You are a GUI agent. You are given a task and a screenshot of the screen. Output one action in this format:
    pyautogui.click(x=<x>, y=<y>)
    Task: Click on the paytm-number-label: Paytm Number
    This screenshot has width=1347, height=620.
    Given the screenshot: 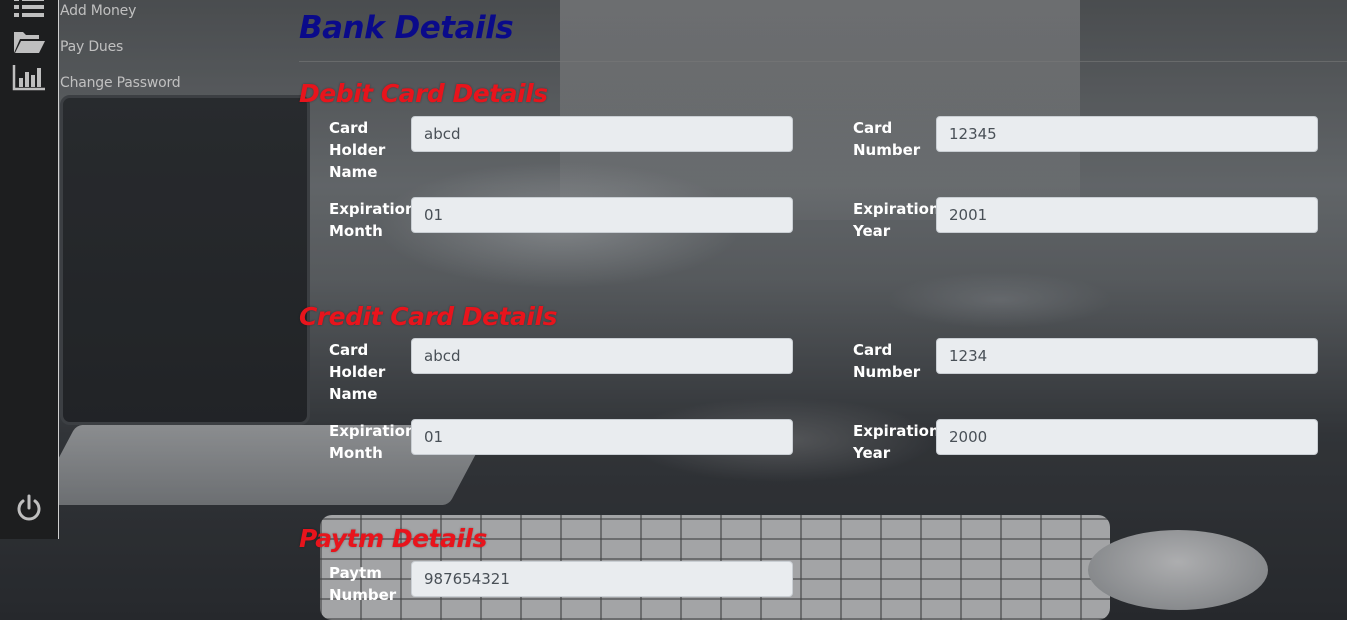 What is the action you would take?
    pyautogui.click(x=363, y=584)
    